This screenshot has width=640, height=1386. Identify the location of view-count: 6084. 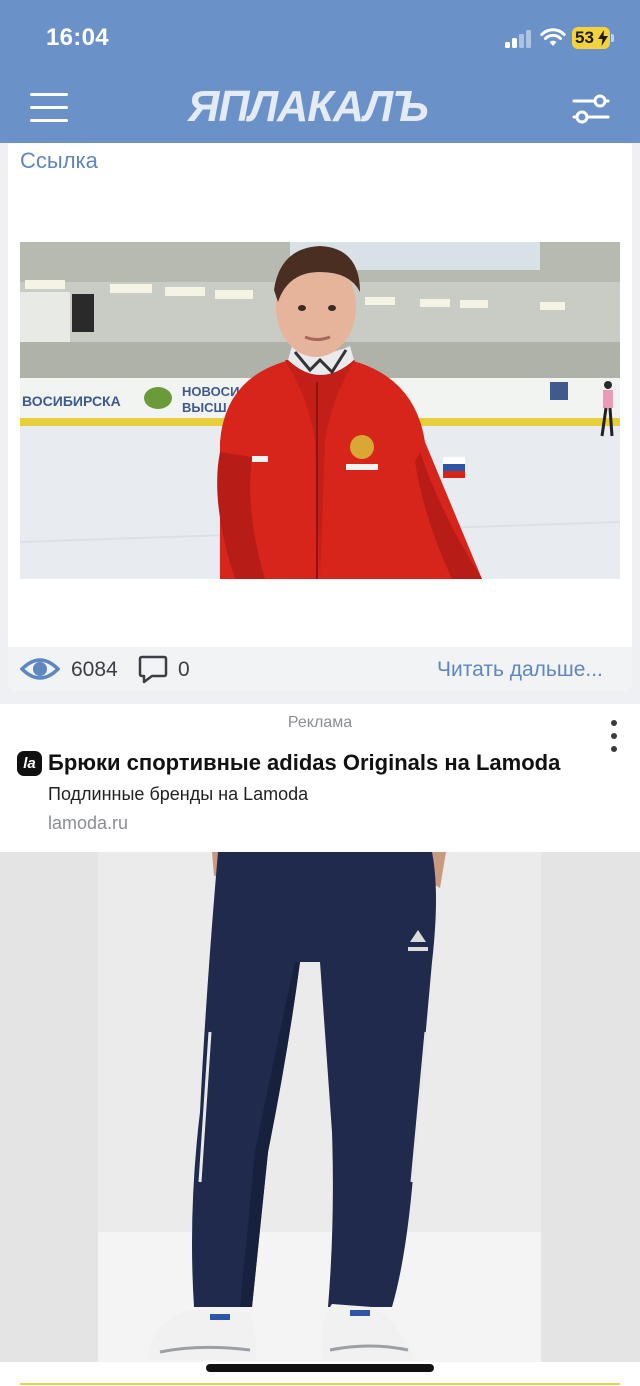
(94, 669).